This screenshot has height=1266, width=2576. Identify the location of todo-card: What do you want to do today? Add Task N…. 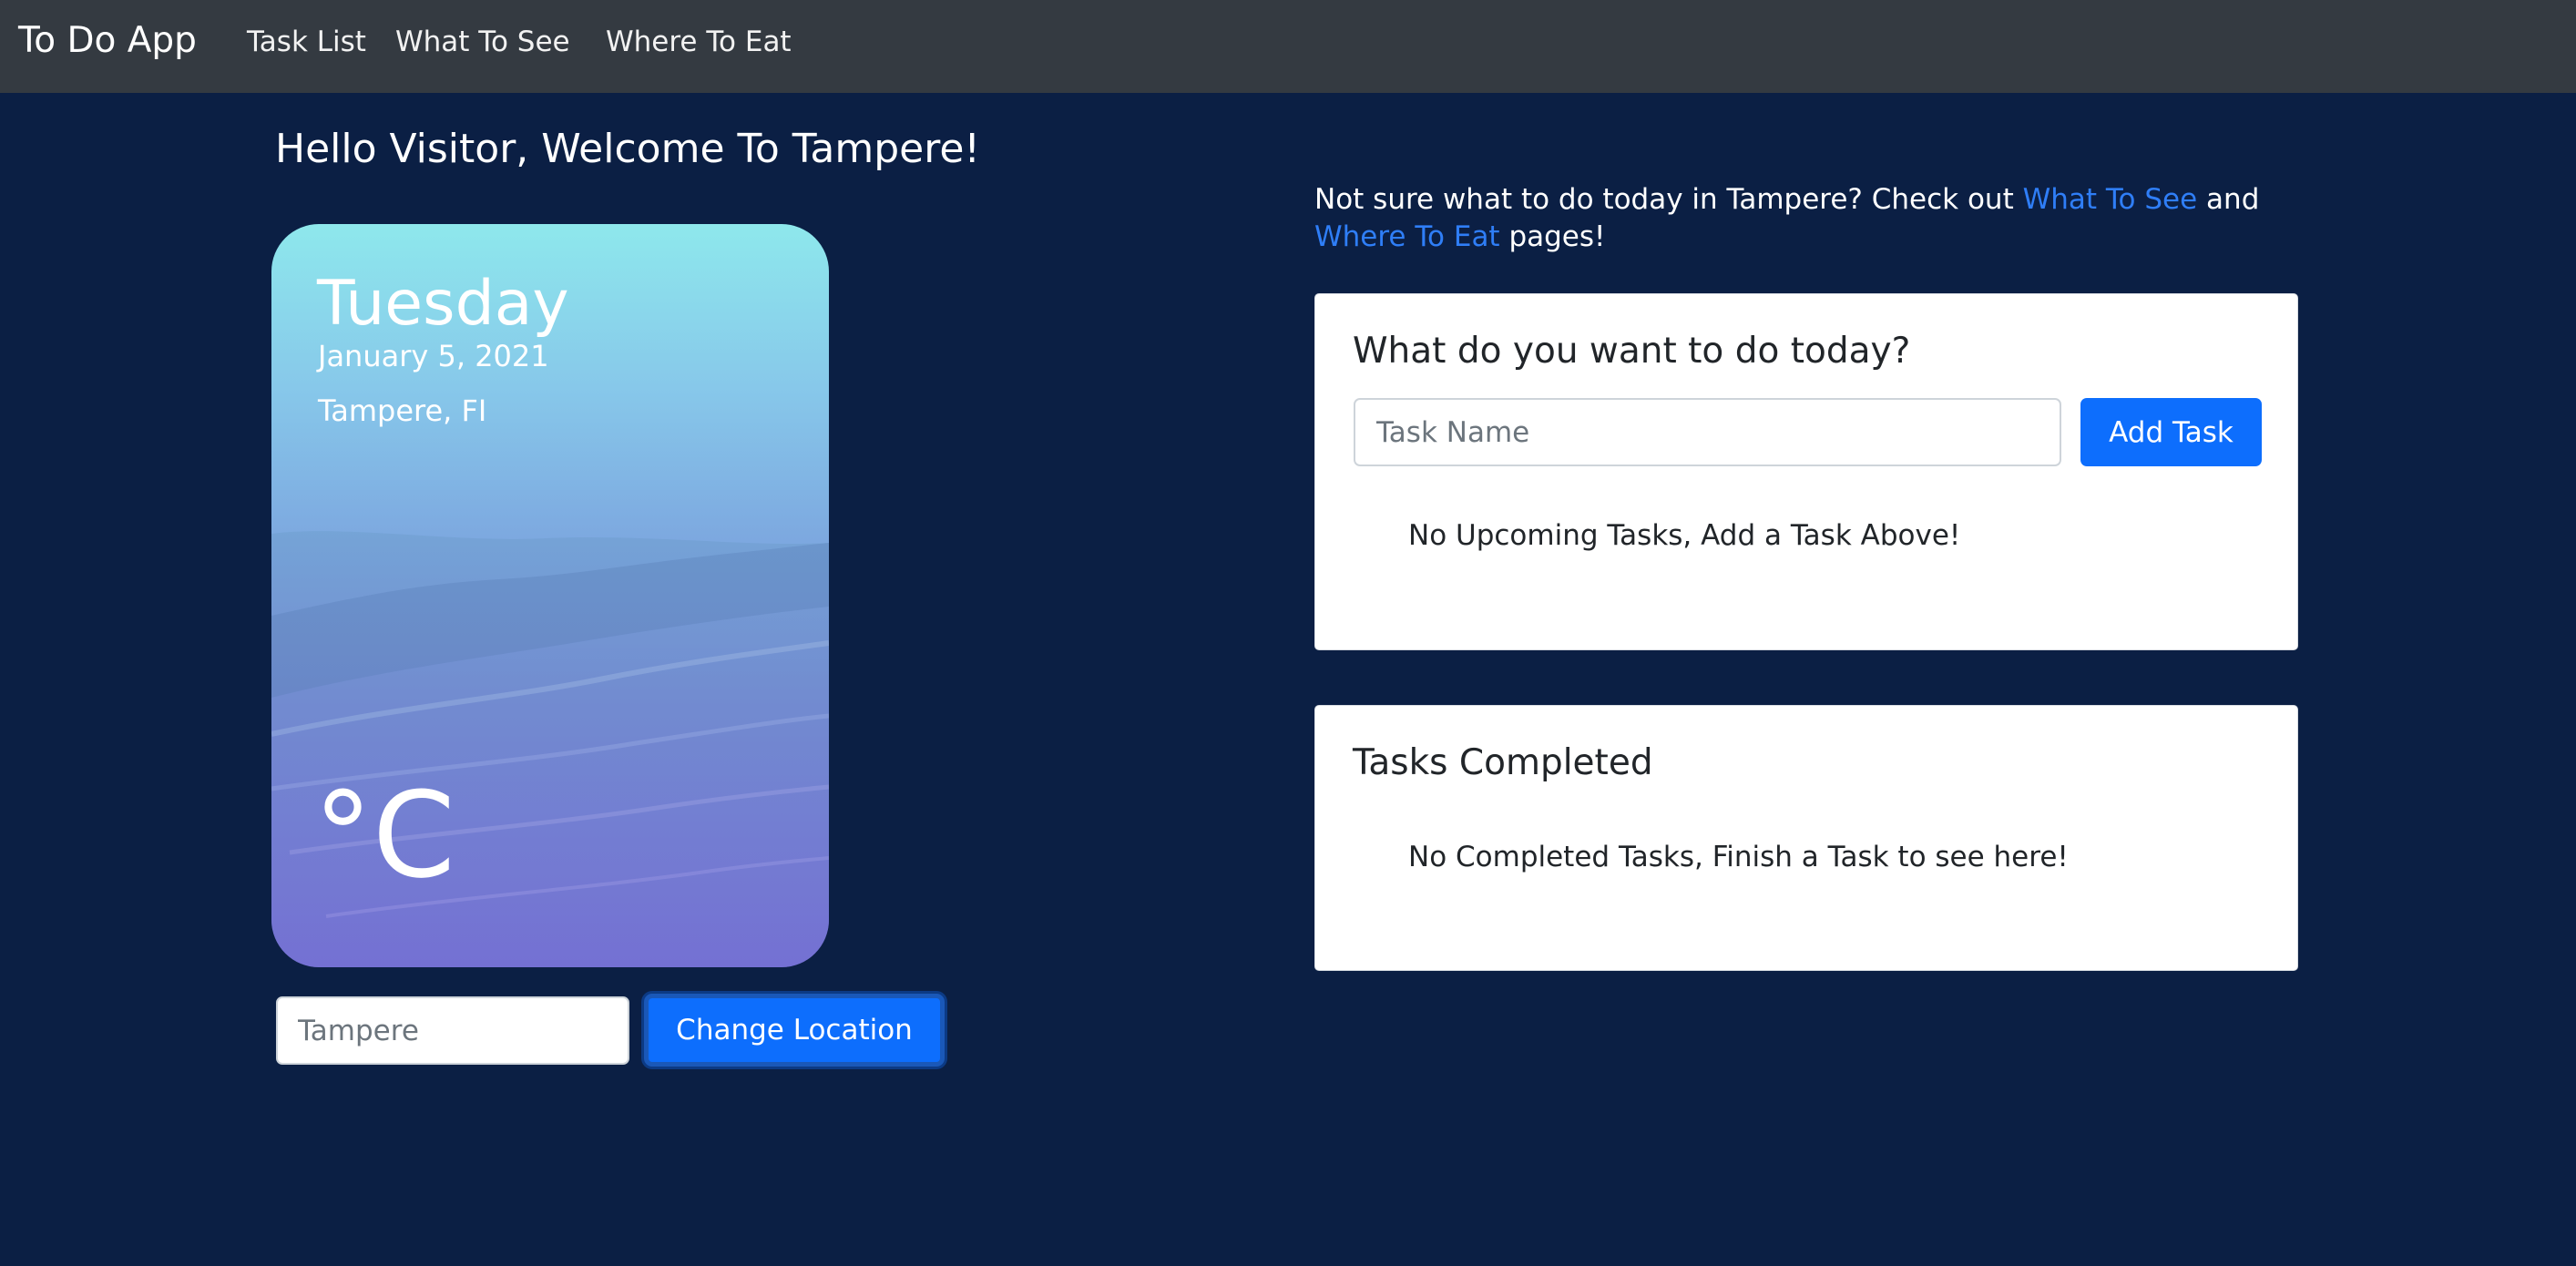
(1806, 471).